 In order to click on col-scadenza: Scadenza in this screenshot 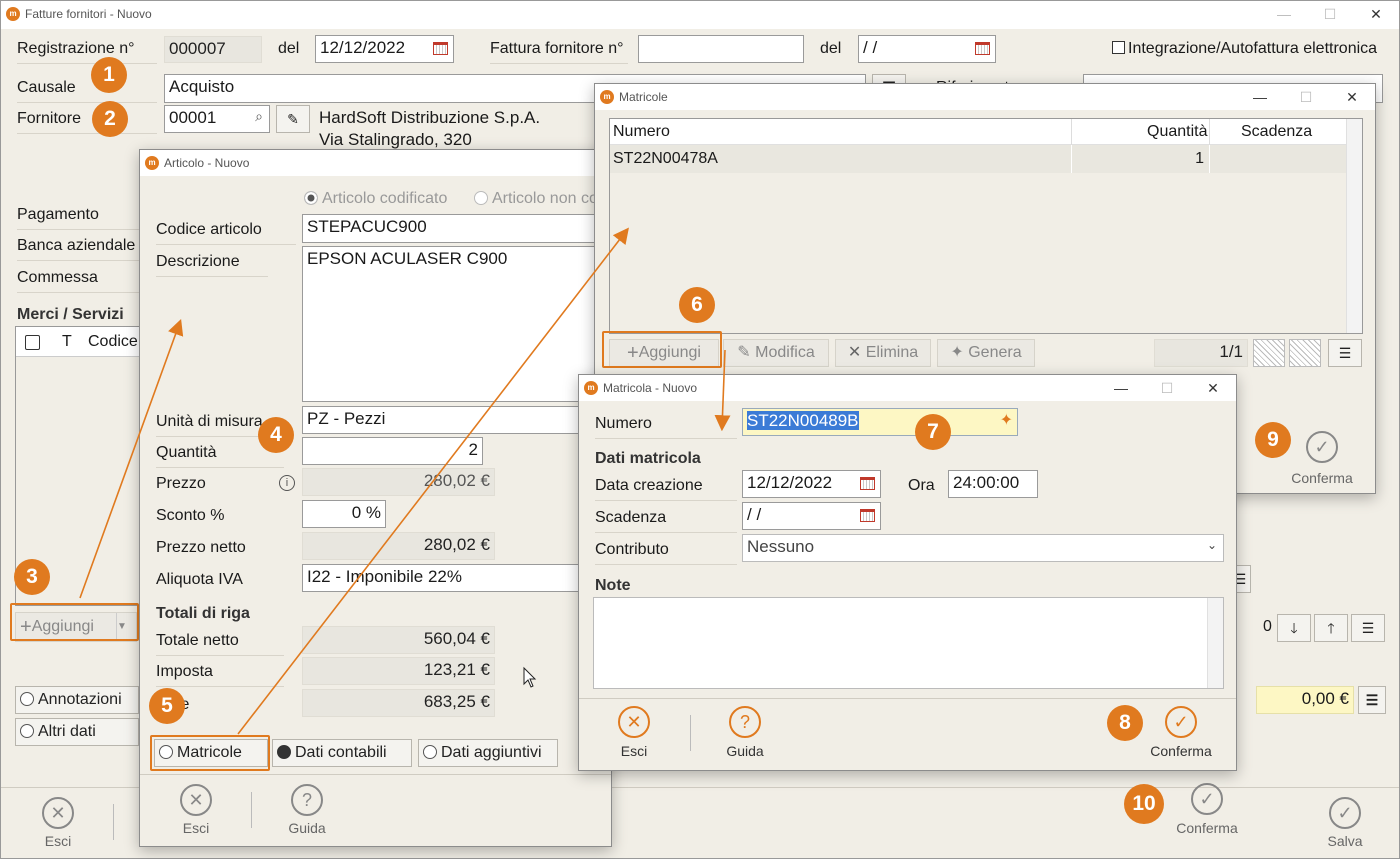, I will do `click(1277, 131)`.